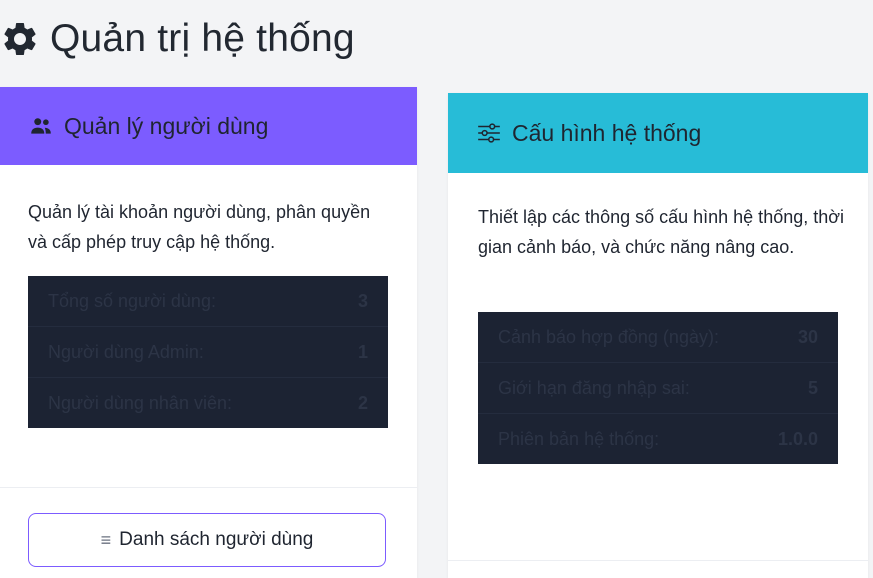 The height and width of the screenshot is (578, 873). What do you see at coordinates (216, 539) in the screenshot?
I see `user-list-button-label: Danh sách người dùng` at bounding box center [216, 539].